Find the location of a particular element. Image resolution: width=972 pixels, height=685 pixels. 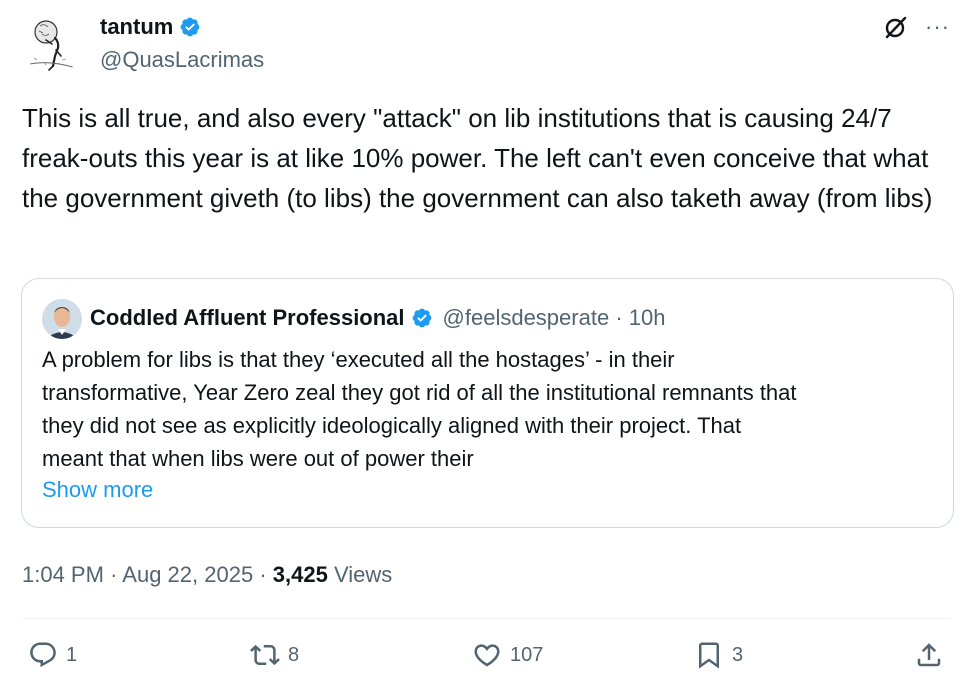

action-bar: 1 8 107 3 is located at coordinates (486, 660).